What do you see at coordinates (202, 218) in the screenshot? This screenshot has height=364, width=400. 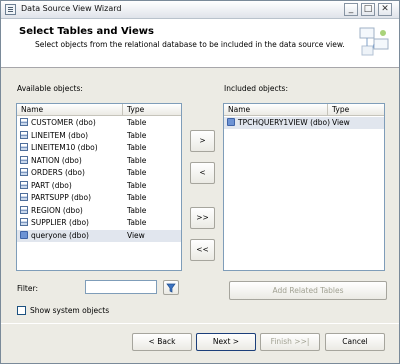 I see `add-all-button: >>` at bounding box center [202, 218].